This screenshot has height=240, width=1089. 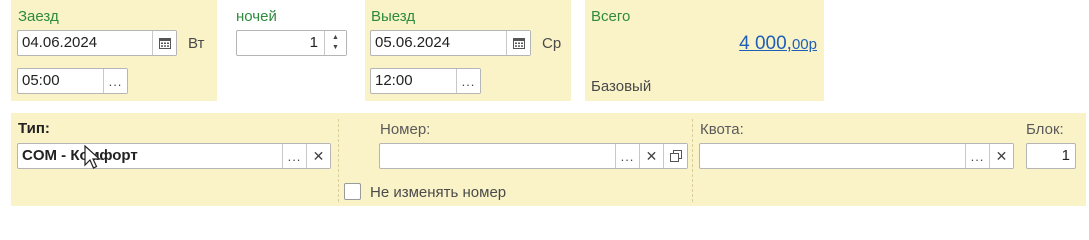 What do you see at coordinates (804, 44) in the screenshot?
I see `total-amount-cents: 00р` at bounding box center [804, 44].